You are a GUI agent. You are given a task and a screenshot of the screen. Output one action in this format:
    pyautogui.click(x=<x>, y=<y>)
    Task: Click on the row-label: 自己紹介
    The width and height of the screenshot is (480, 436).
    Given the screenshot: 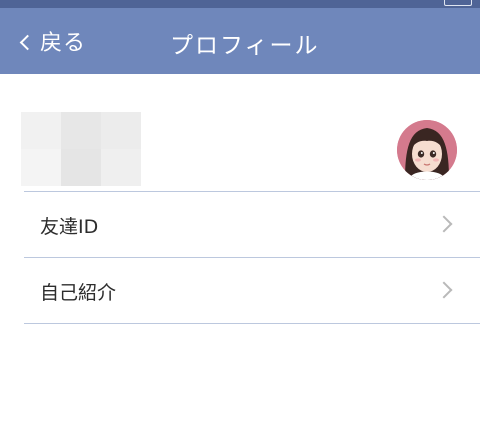 What is the action you would take?
    pyautogui.click(x=78, y=293)
    